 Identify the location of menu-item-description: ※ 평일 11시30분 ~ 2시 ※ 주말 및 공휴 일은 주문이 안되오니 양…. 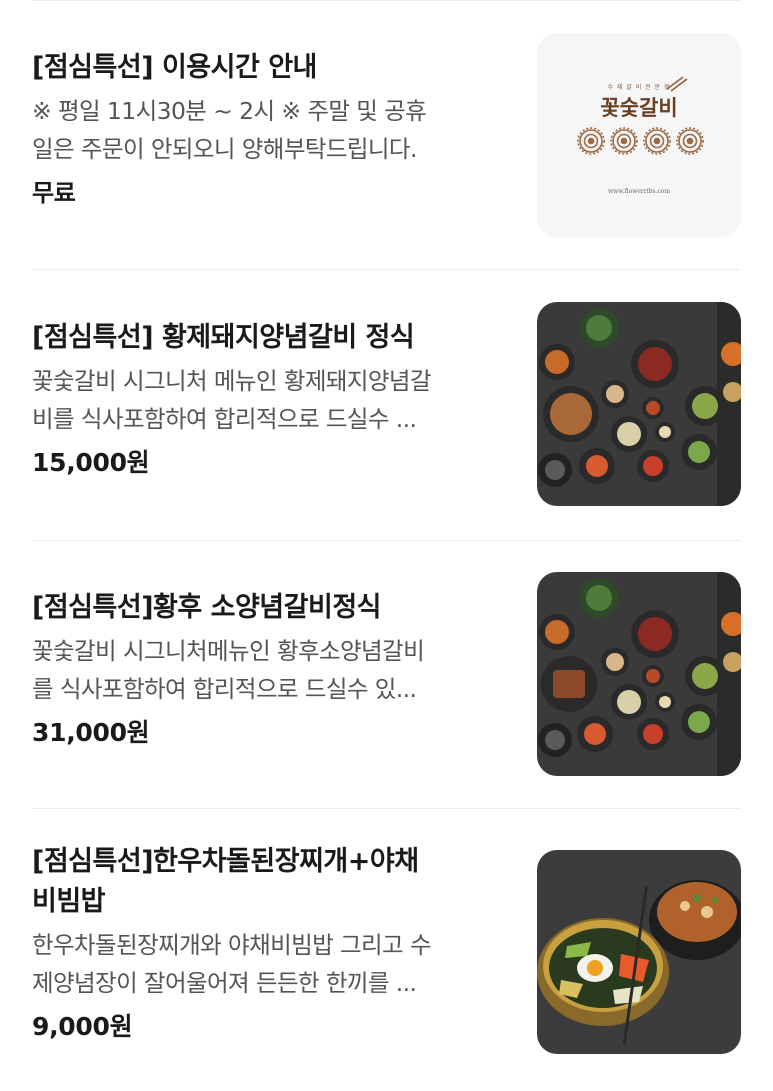
(229, 130).